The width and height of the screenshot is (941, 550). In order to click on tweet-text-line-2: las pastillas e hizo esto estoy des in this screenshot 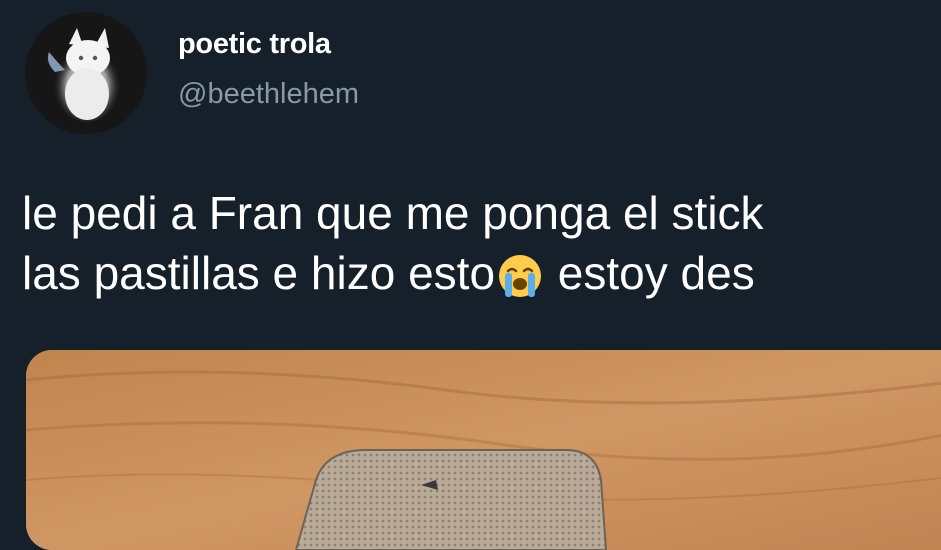, I will do `click(481, 278)`.